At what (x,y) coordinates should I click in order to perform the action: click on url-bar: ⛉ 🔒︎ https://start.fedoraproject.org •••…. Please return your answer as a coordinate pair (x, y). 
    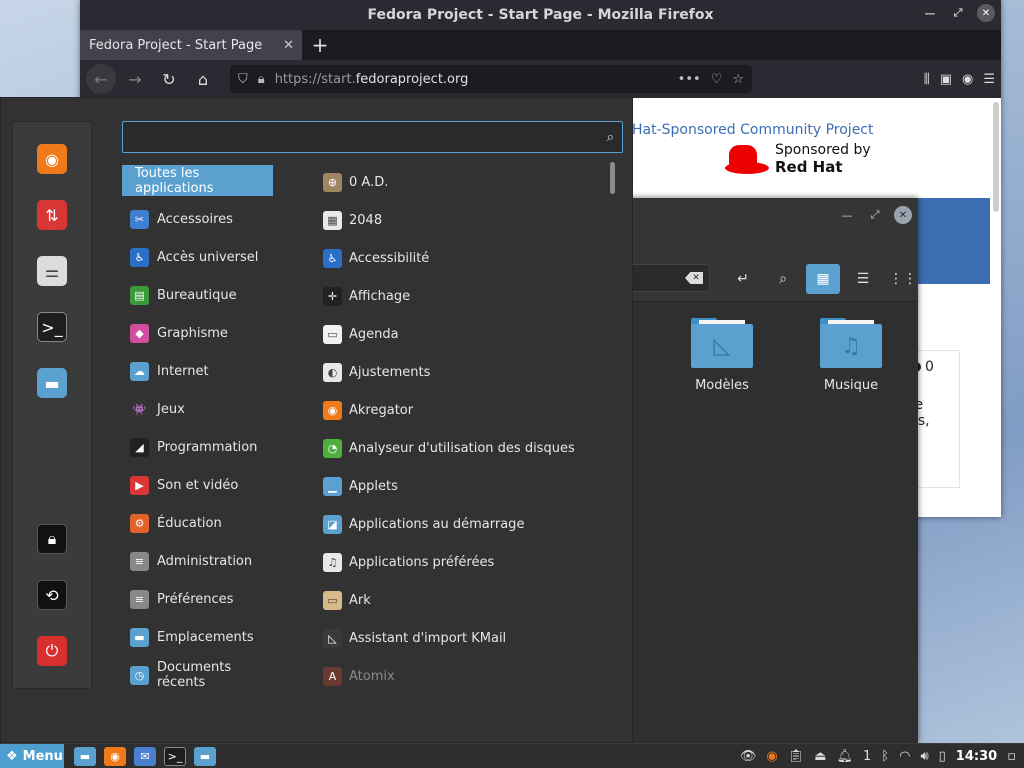
    Looking at the image, I should click on (491, 79).